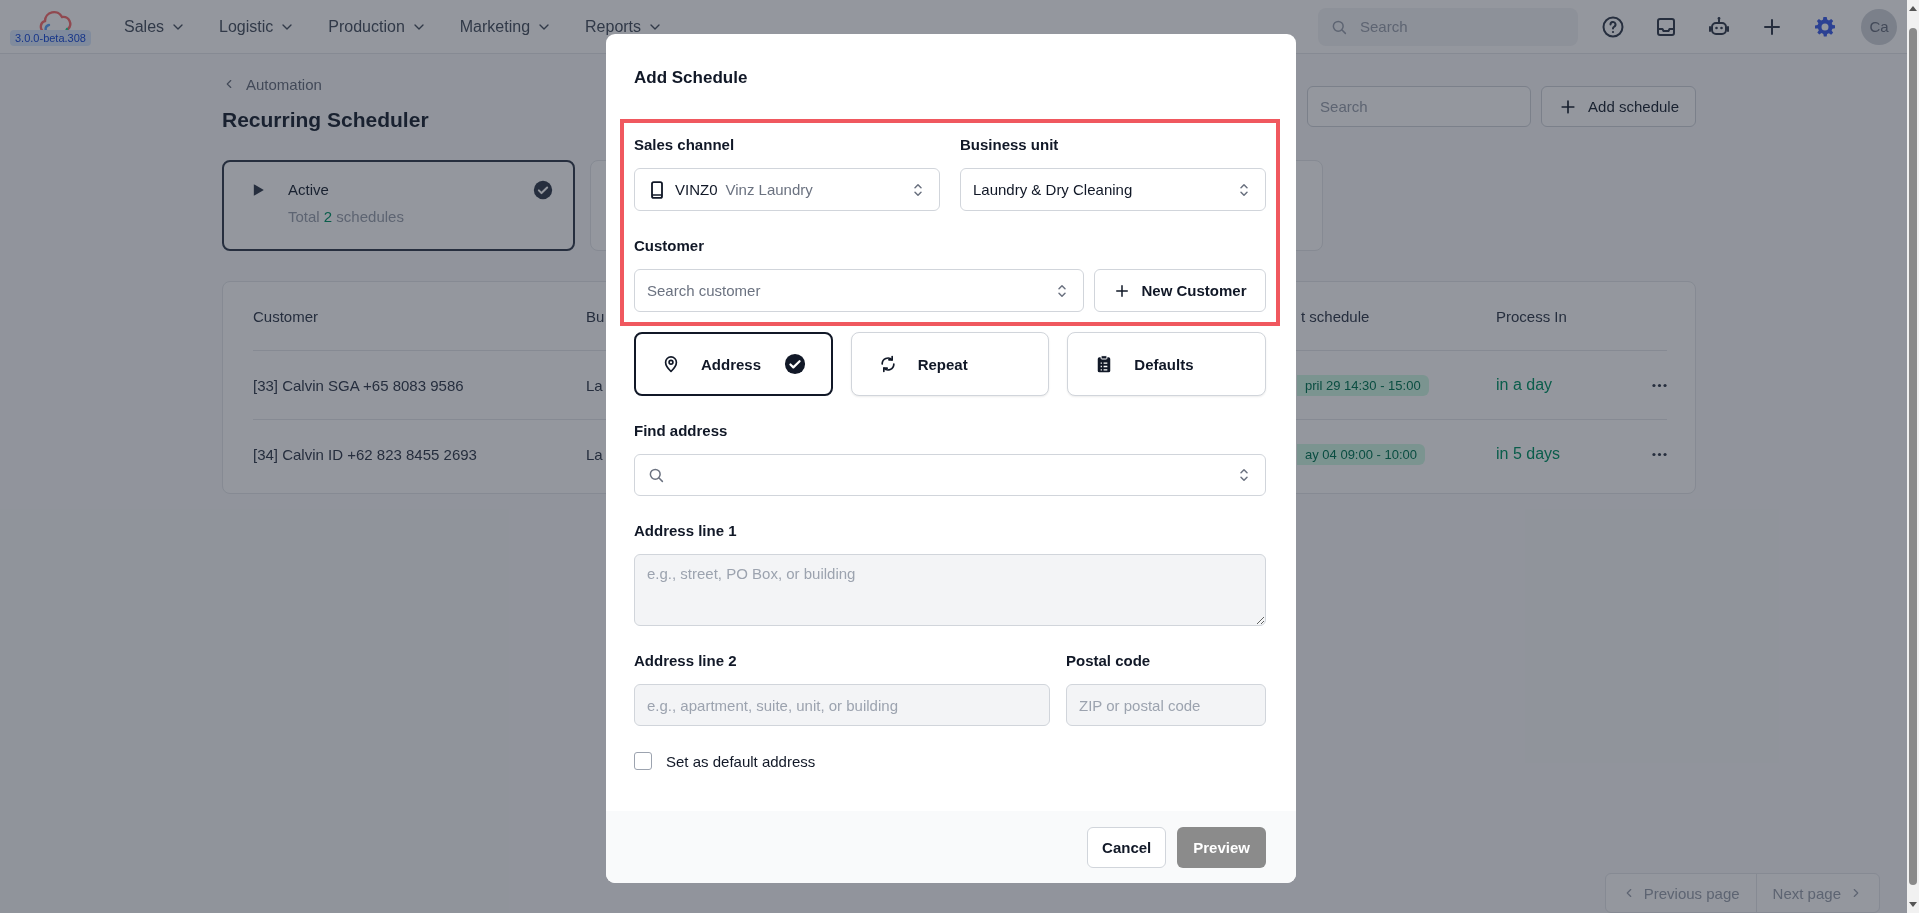 This screenshot has width=1919, height=913. Describe the element at coordinates (1913, 904) in the screenshot. I see `scroll-down-icon` at that location.